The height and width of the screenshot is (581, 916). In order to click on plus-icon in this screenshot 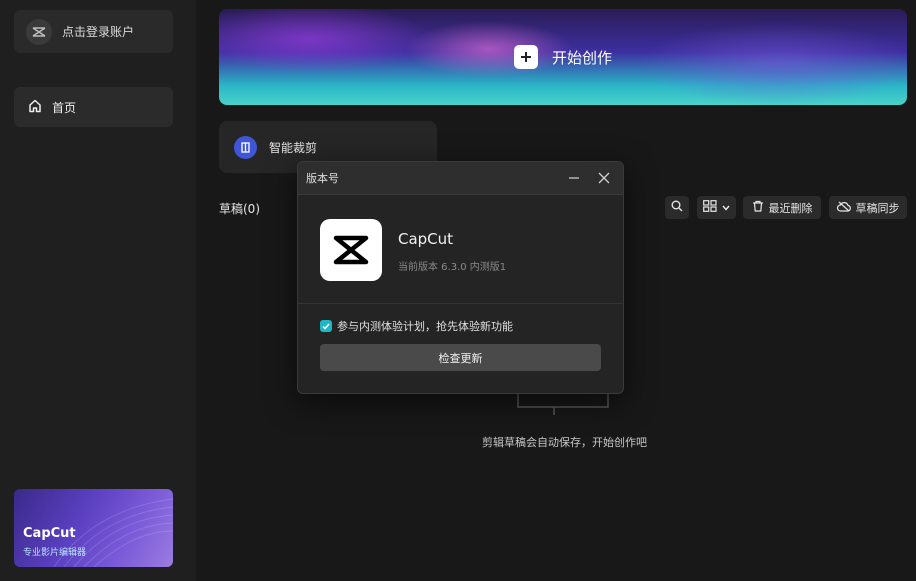, I will do `click(525, 57)`.